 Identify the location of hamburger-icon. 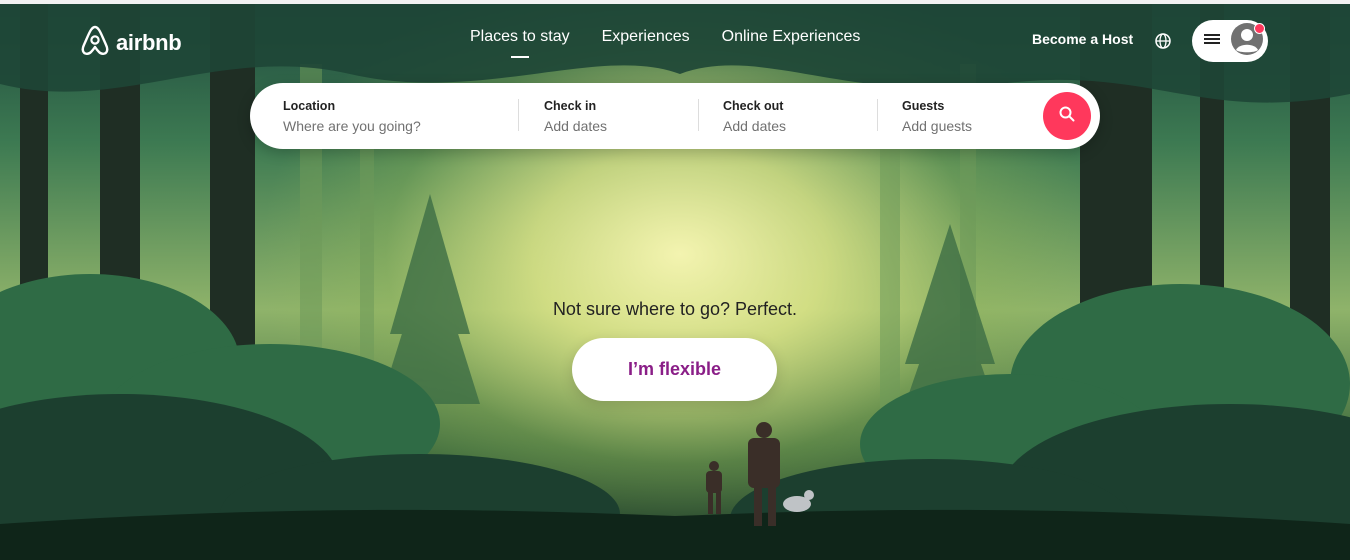
(1212, 41).